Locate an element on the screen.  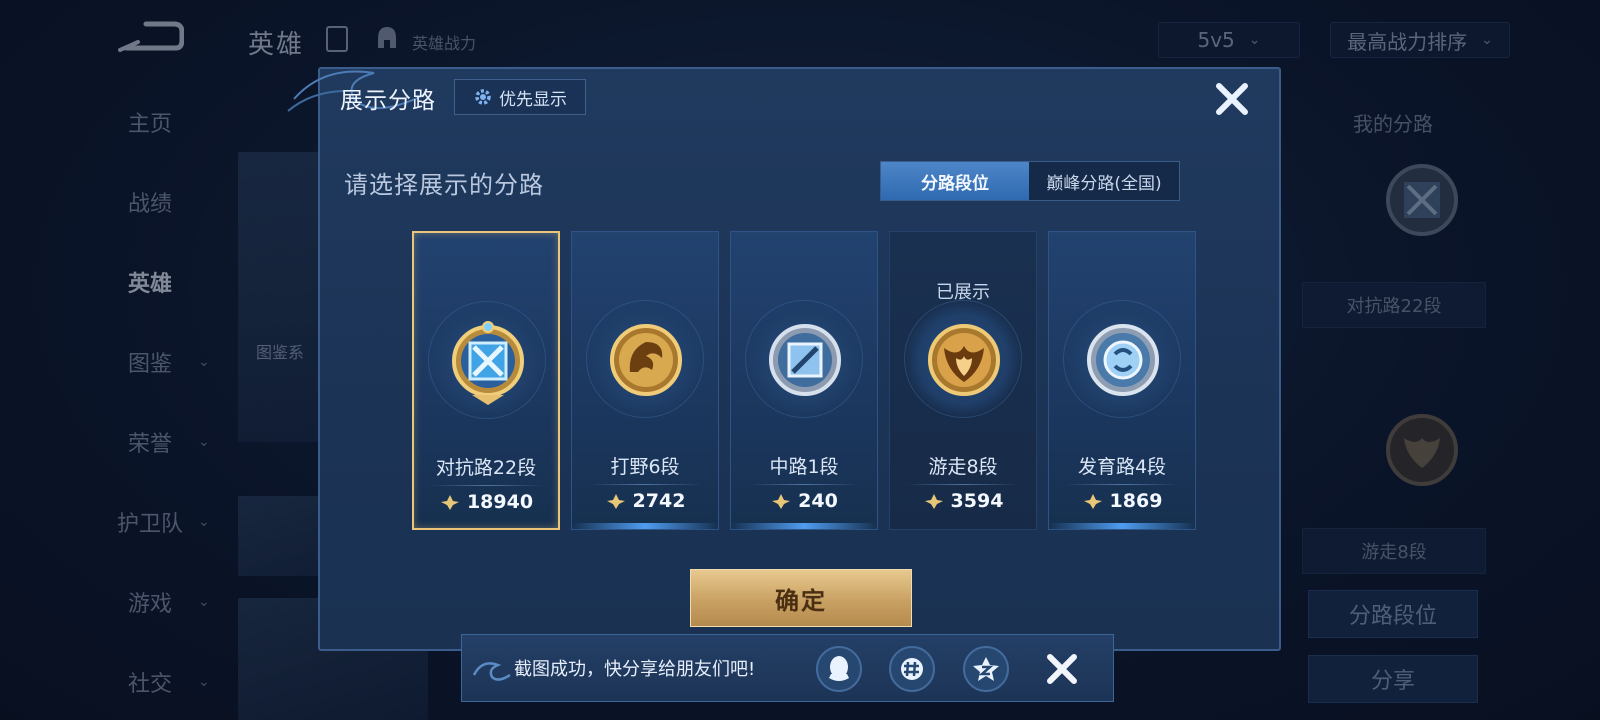
lane-score: 3594 is located at coordinates (963, 501).